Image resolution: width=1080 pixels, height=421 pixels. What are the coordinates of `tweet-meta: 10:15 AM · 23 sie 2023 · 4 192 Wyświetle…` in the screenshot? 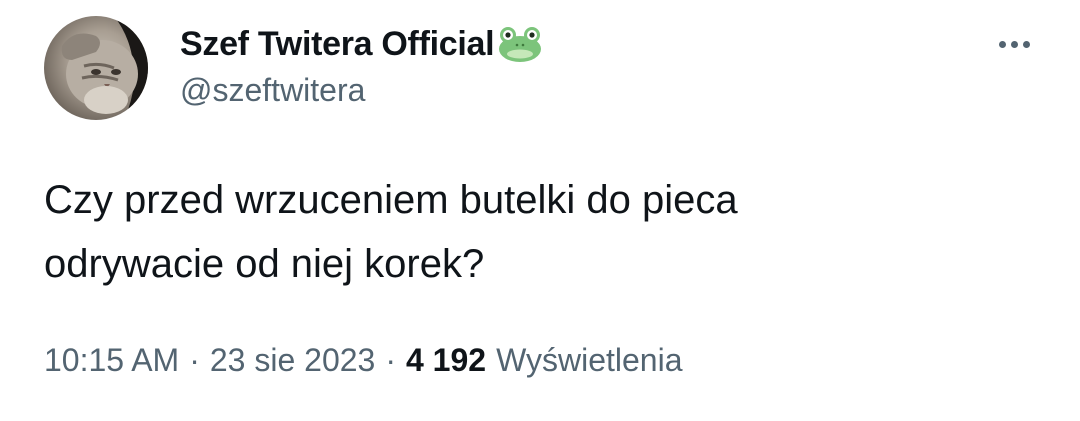 It's located at (363, 360).